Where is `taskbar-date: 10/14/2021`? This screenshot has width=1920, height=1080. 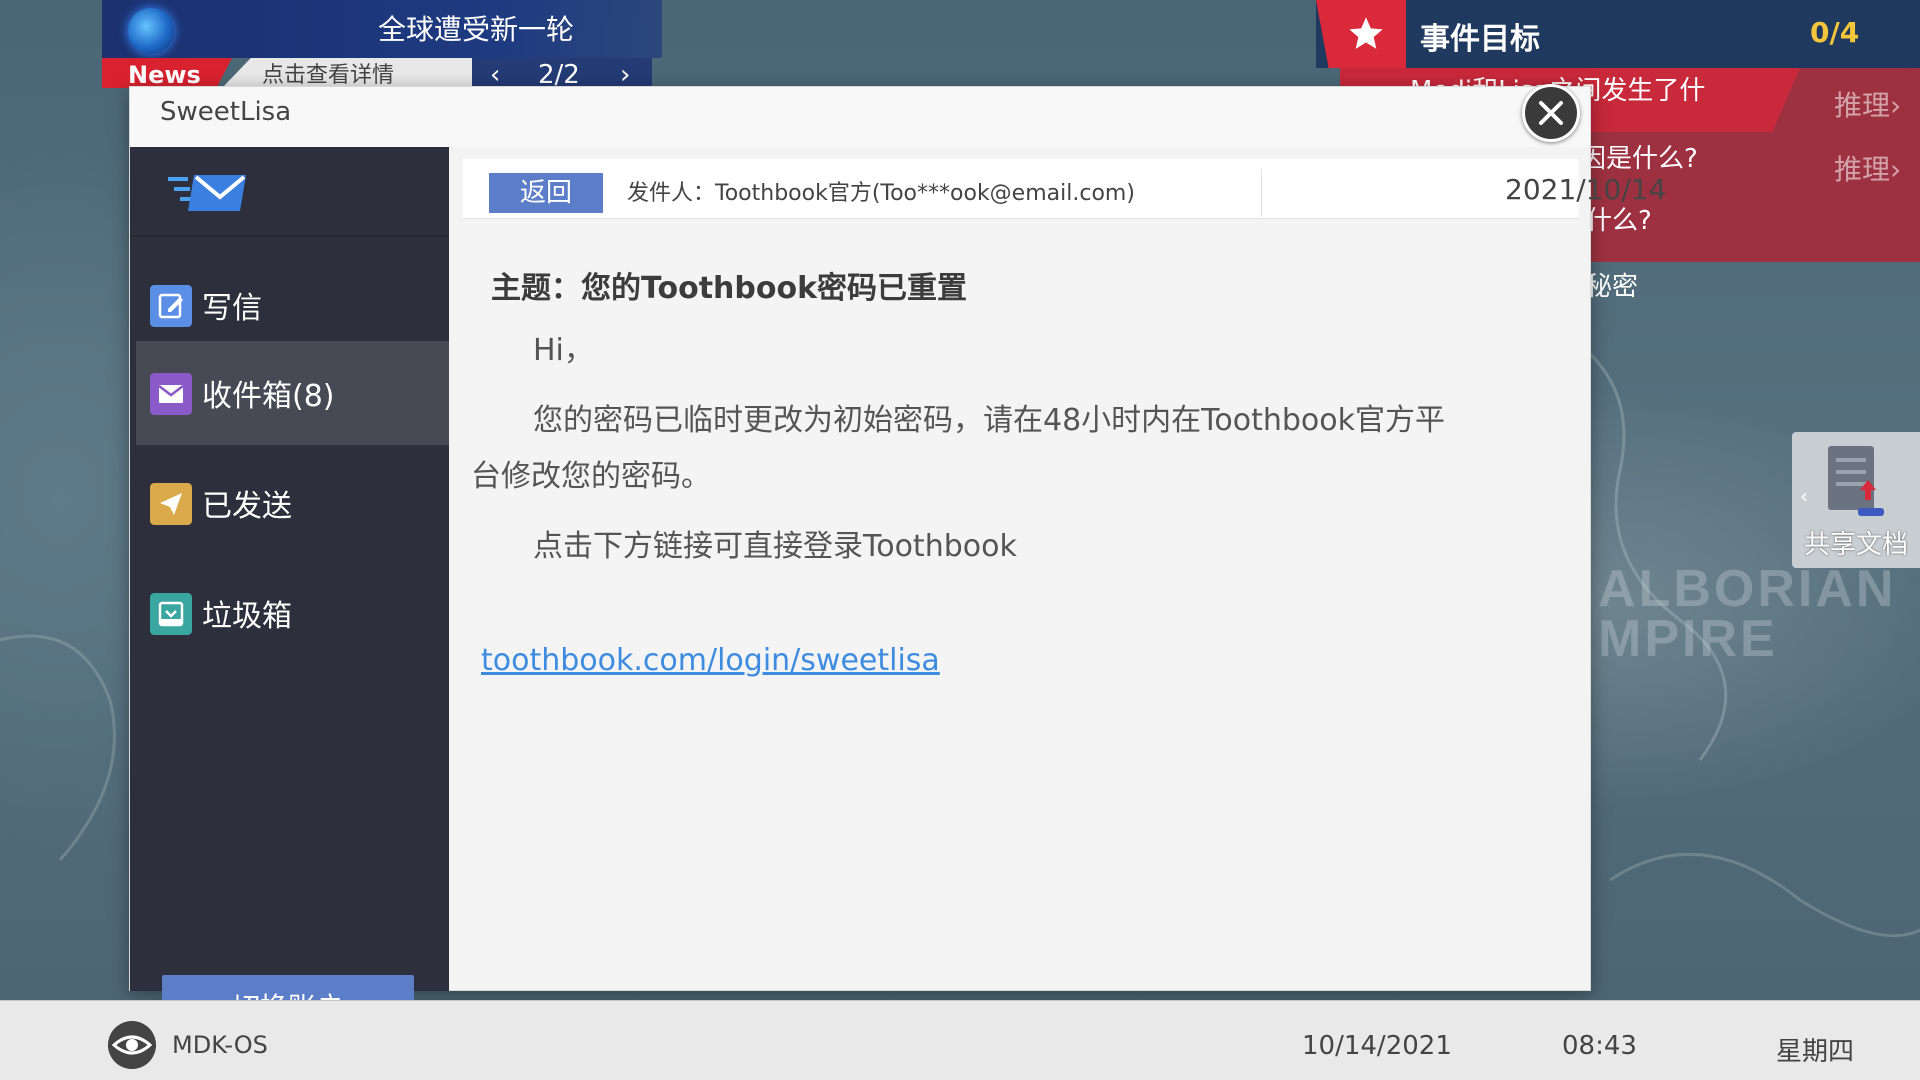
taskbar-date: 10/14/2021 is located at coordinates (1377, 1046).